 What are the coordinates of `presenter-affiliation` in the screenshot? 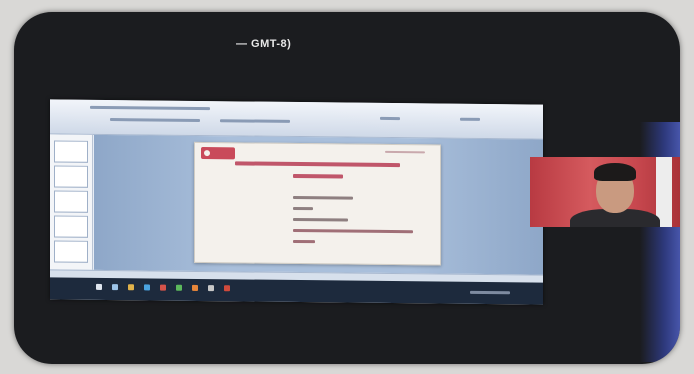 It's located at (320, 219).